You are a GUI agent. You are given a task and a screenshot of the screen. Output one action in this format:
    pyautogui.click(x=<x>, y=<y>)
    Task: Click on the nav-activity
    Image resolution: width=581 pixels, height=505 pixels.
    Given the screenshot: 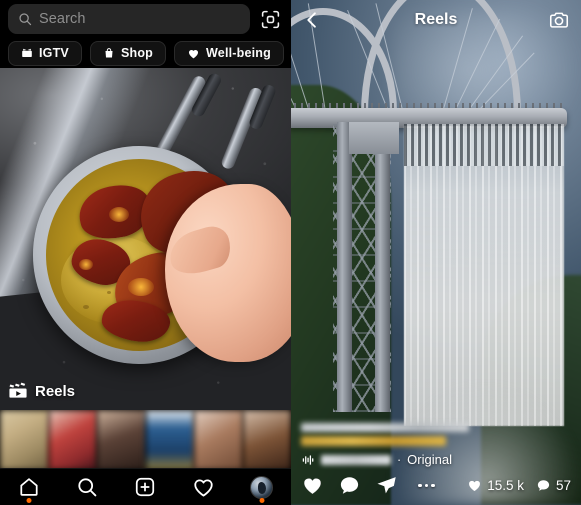 What is the action you would take?
    pyautogui.click(x=204, y=487)
    